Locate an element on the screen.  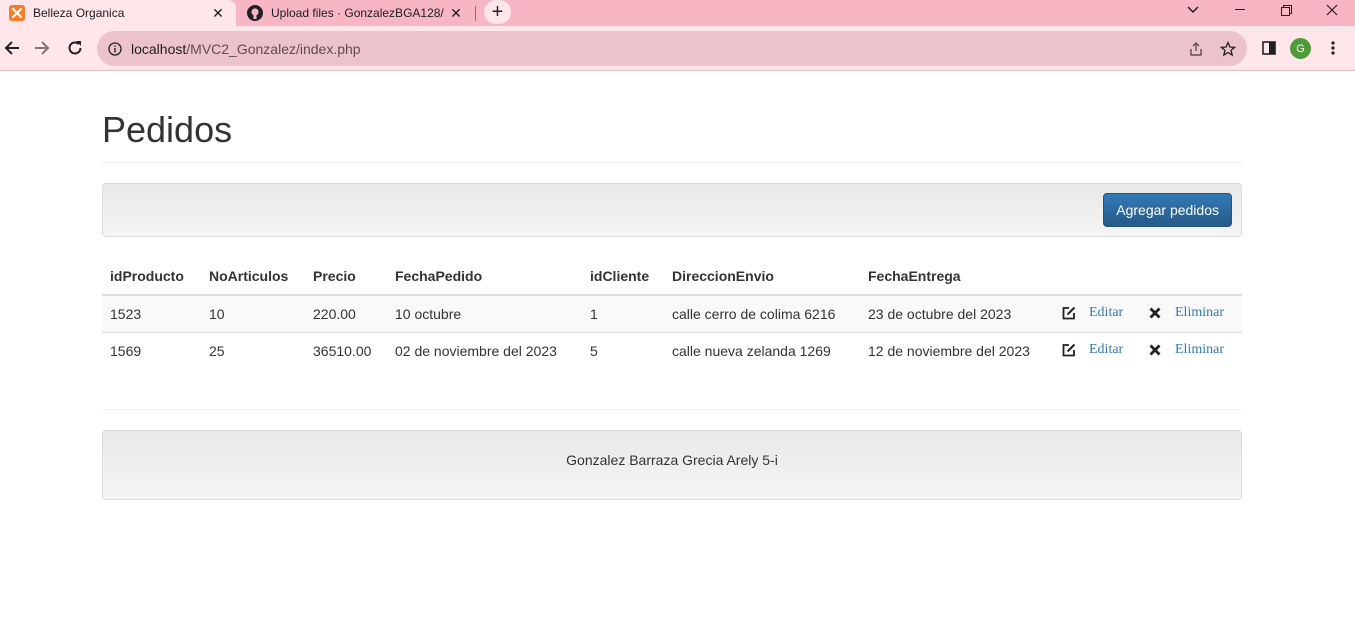
page-title: Pedidos is located at coordinates (167, 129).